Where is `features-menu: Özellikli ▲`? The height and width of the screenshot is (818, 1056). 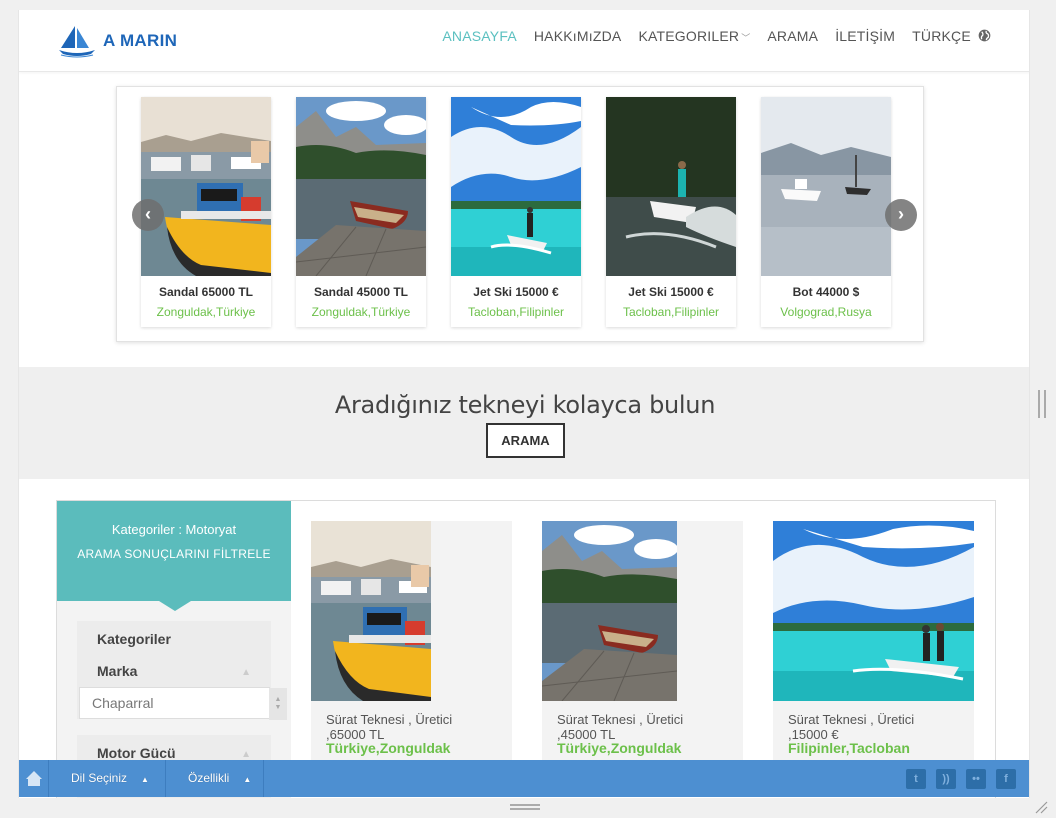
features-menu: Özellikli ▲ is located at coordinates (215, 778).